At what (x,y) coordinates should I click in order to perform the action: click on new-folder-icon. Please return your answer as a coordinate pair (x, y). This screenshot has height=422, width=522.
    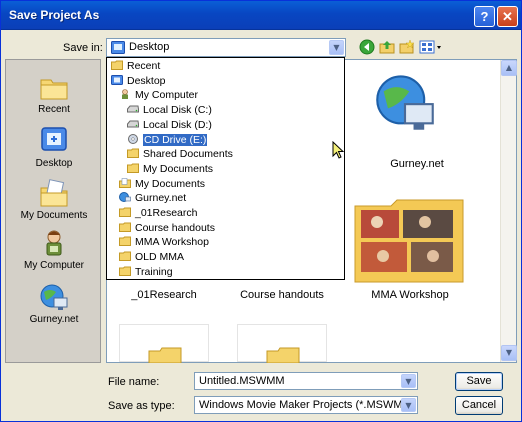
    Looking at the image, I should click on (407, 47).